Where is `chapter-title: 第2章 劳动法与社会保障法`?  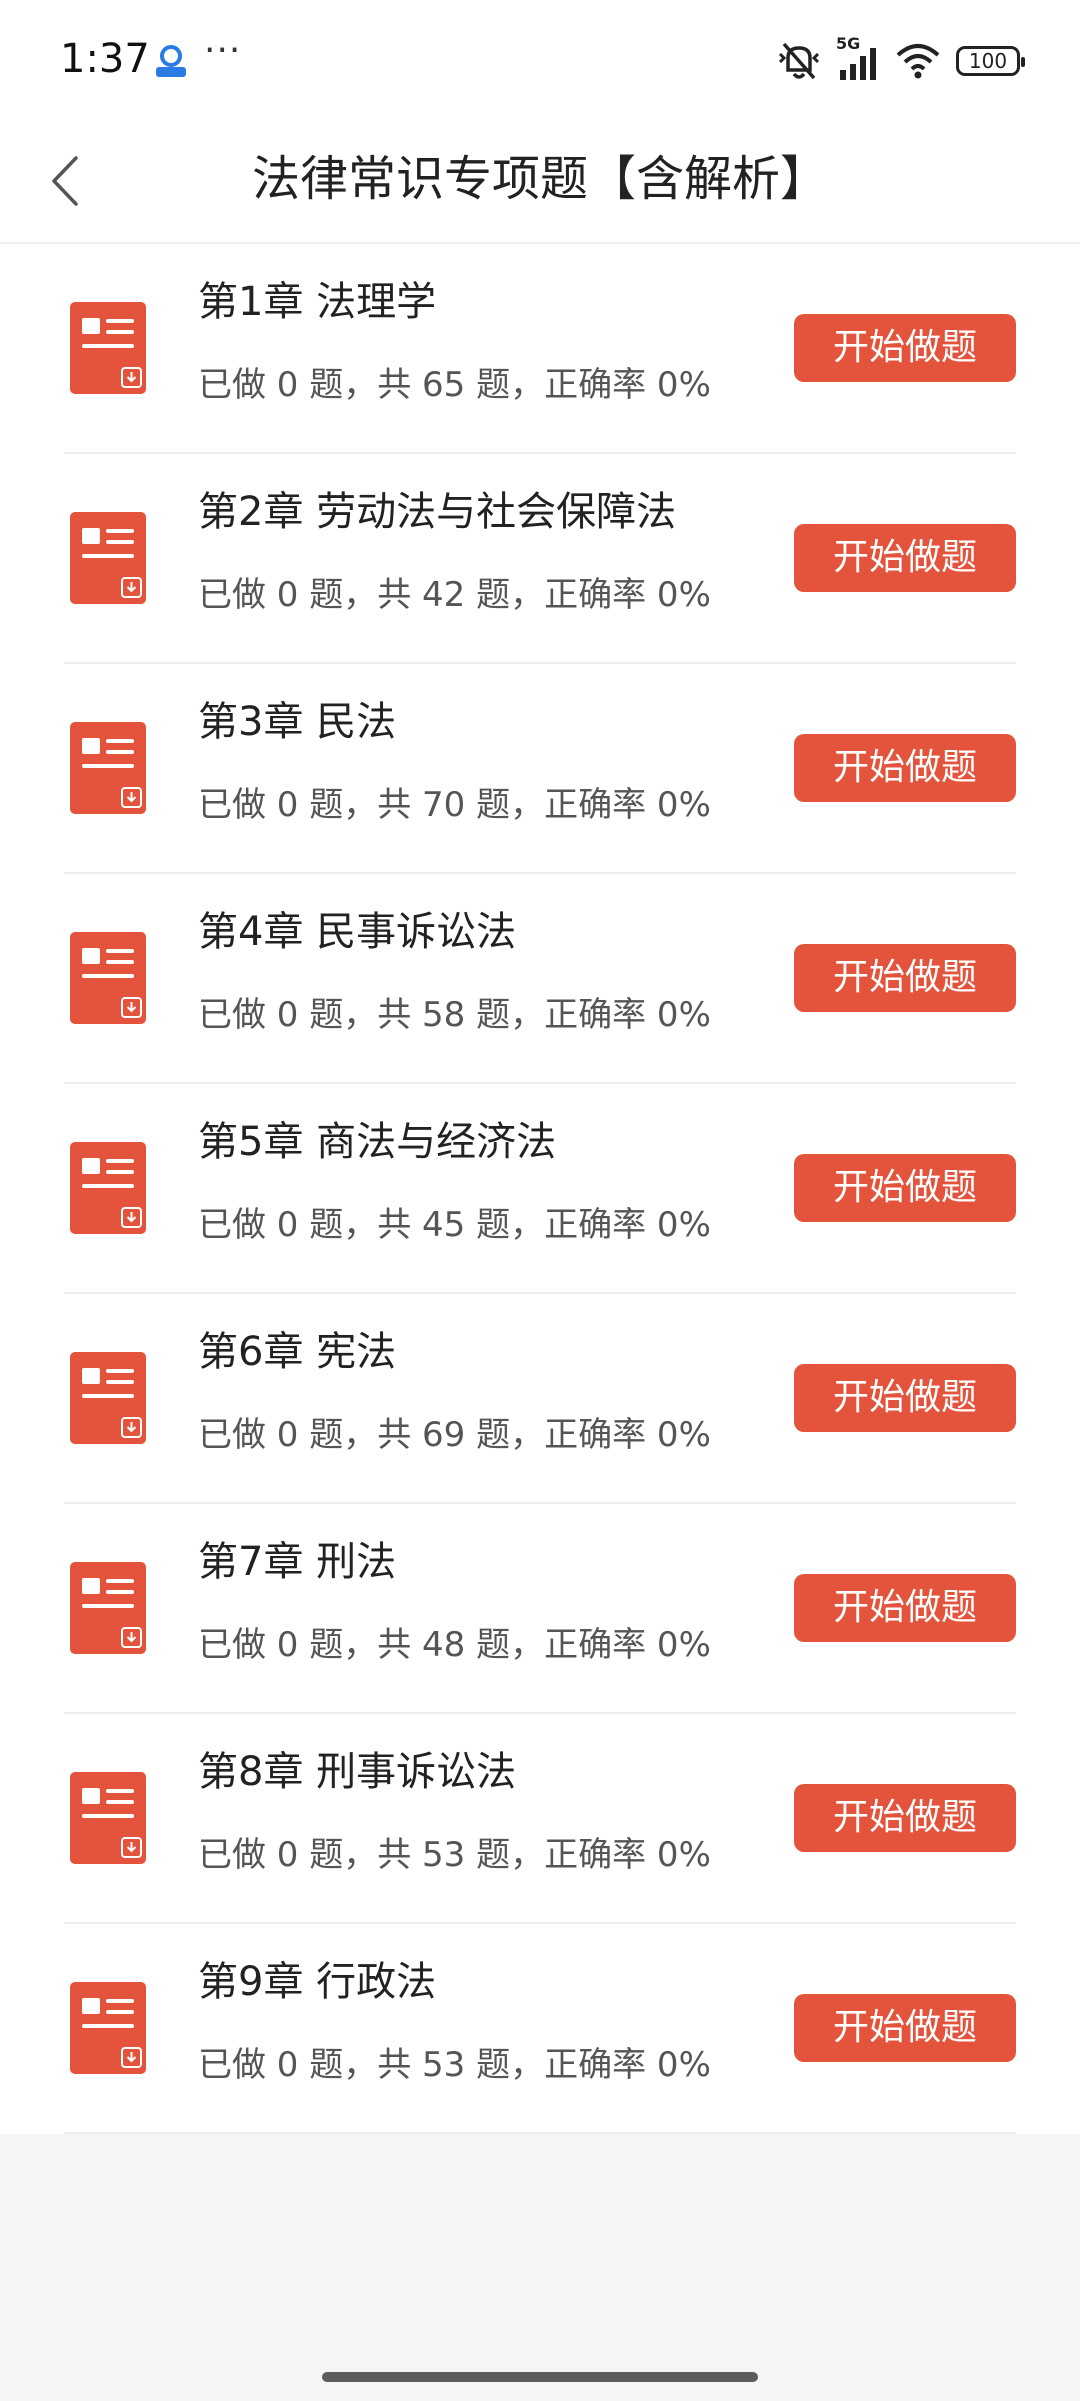 chapter-title: 第2章 劳动法与社会保障法 is located at coordinates (437, 512).